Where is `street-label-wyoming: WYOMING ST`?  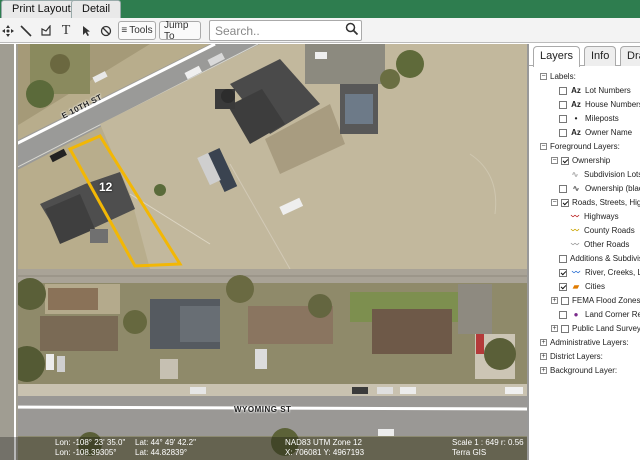 street-label-wyoming: WYOMING ST is located at coordinates (263, 409).